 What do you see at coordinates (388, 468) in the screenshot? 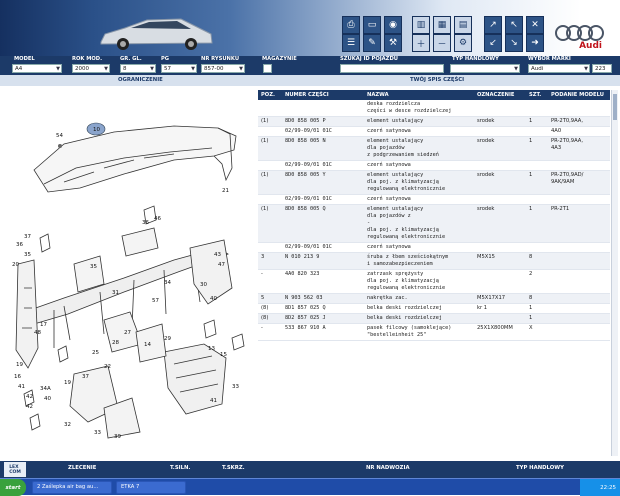
I see `body-number-button: NR NADWOZIA` at bounding box center [388, 468].